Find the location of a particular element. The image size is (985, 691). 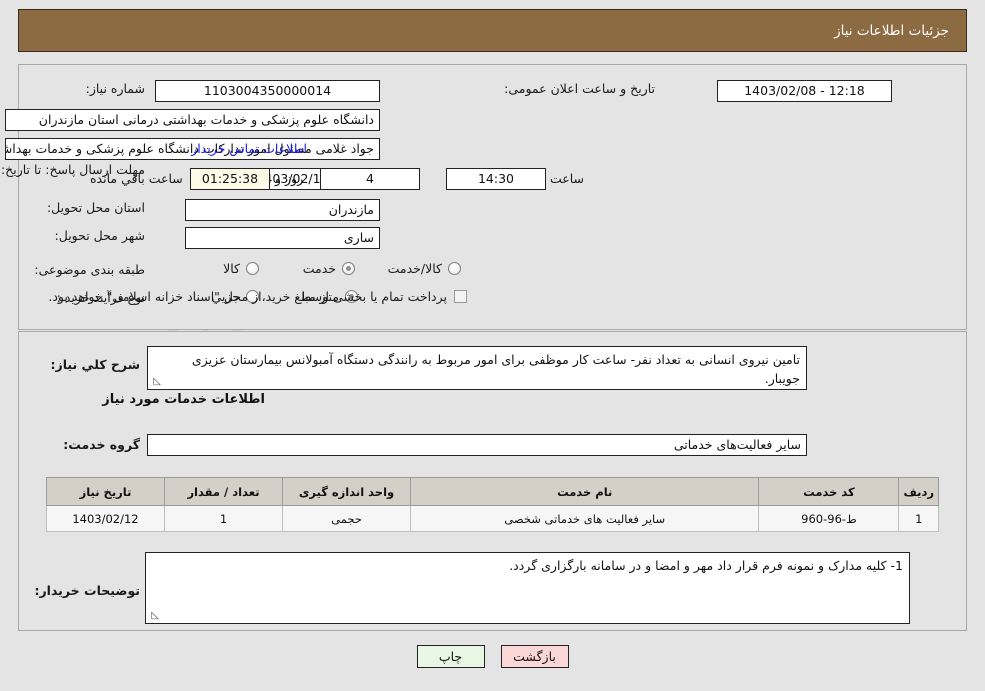

announce-label-row: تاریخ و ساعت اعلان عمومی: is located at coordinates (579, 88).